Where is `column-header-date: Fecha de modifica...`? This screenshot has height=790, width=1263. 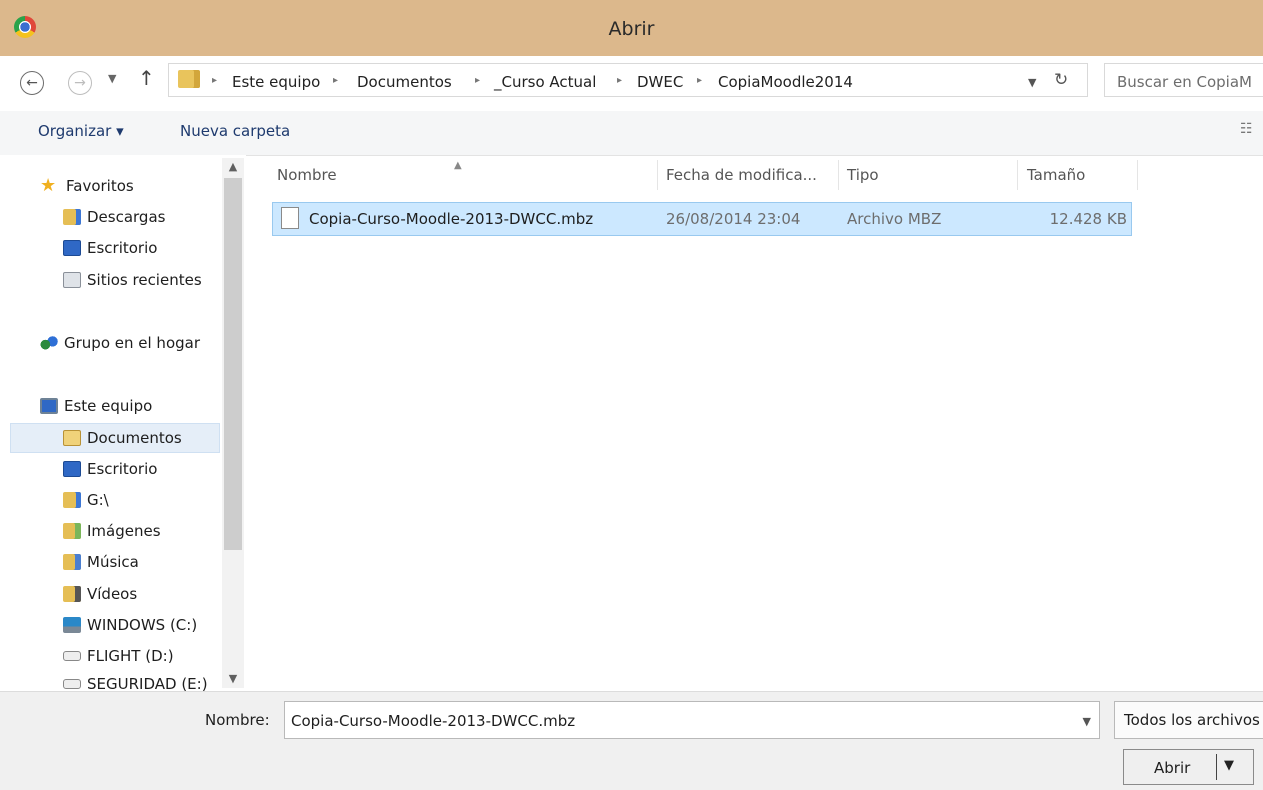
column-header-date: Fecha de modifica... is located at coordinates (741, 175).